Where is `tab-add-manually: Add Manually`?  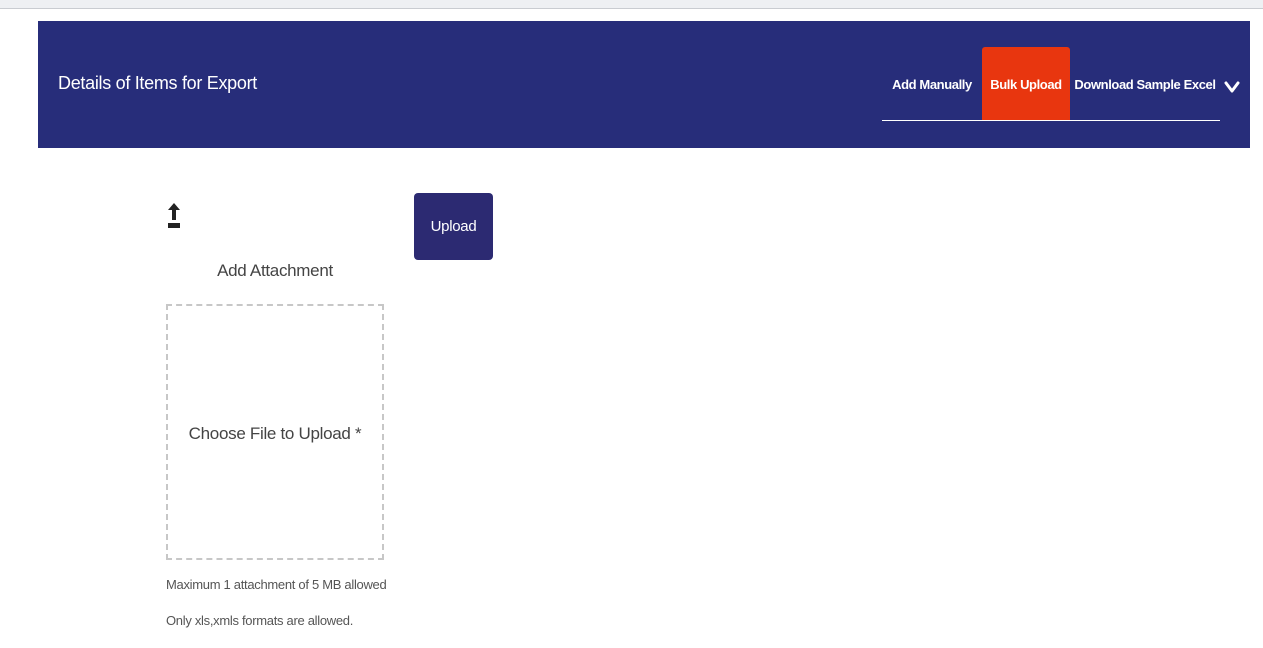
tab-add-manually: Add Manually is located at coordinates (932, 83).